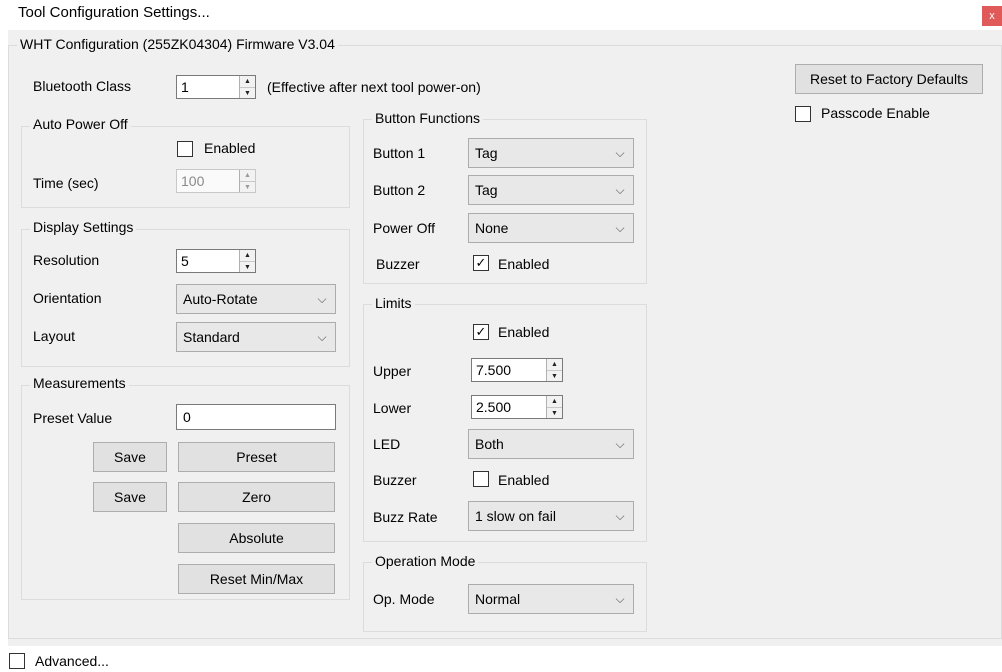  Describe the element at coordinates (524, 332) in the screenshot. I see `limits-enabled-label: Enabled` at that location.